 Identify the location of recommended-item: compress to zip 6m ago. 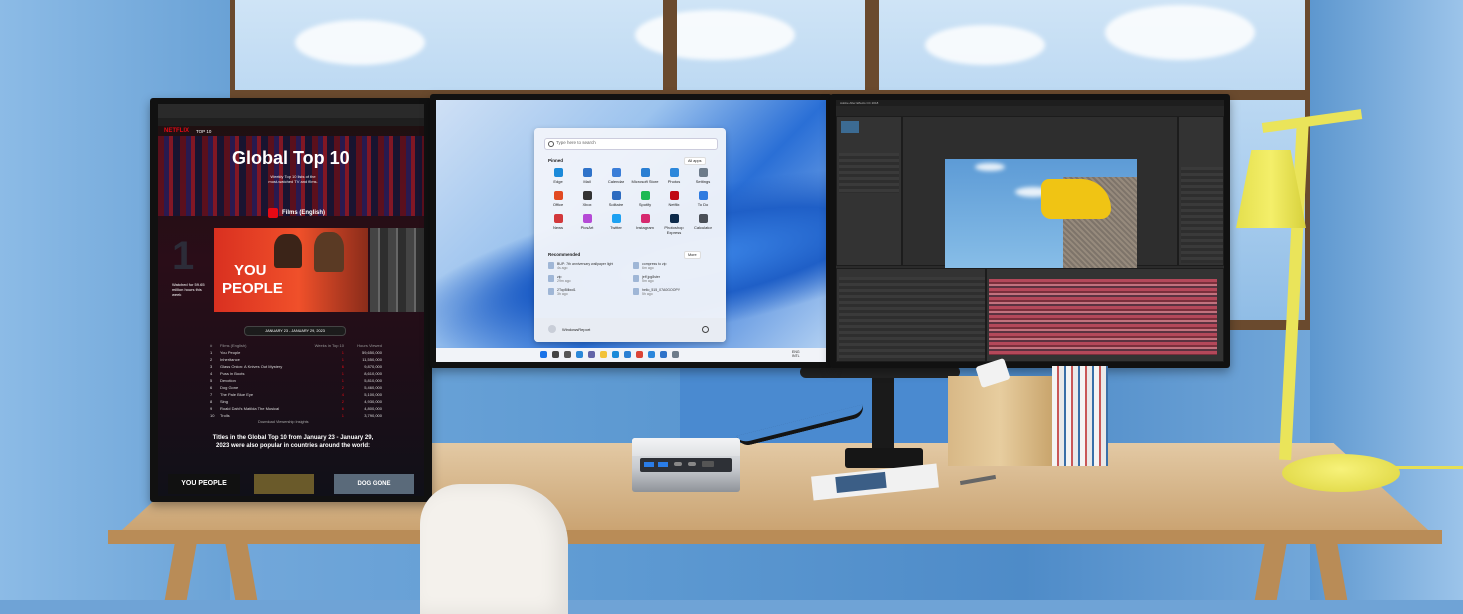
(675, 266).